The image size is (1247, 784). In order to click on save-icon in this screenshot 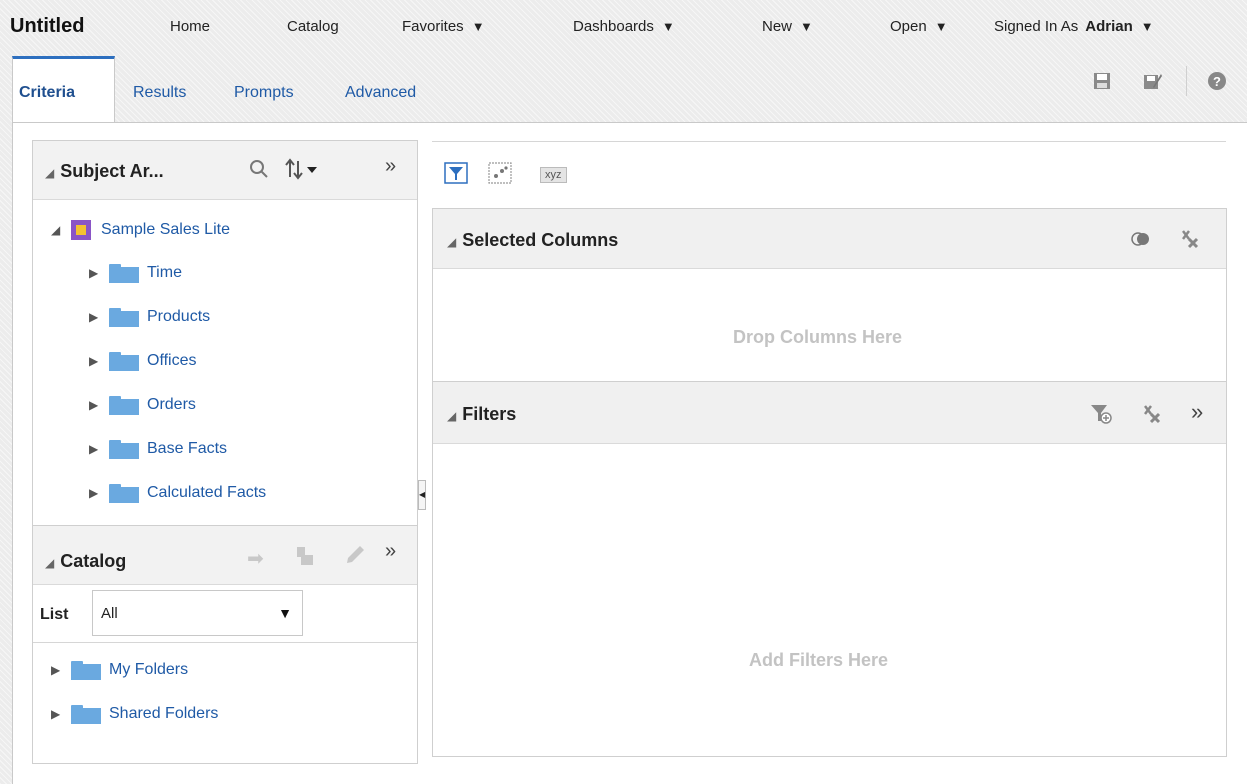, I will do `click(1102, 81)`.